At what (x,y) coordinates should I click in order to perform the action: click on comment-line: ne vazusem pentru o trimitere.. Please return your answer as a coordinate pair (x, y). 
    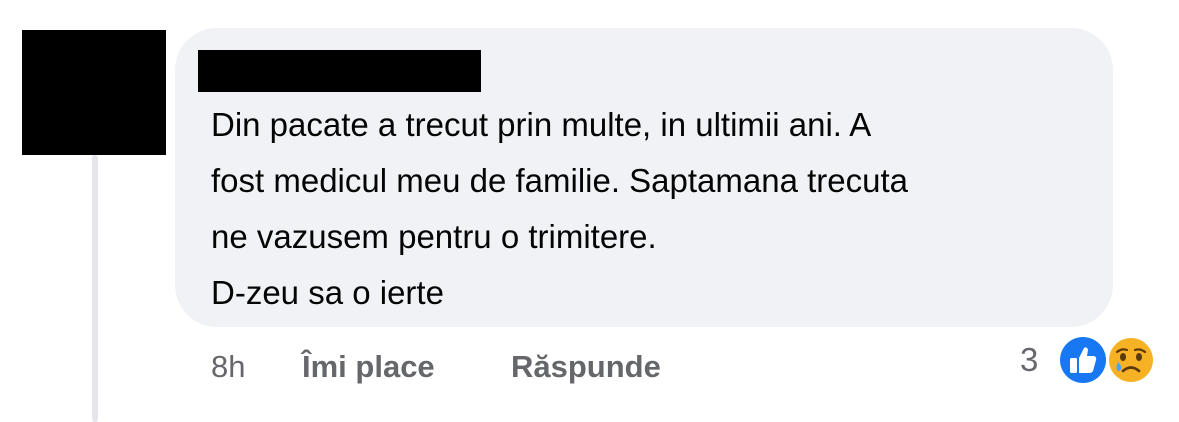
    Looking at the image, I should click on (434, 236).